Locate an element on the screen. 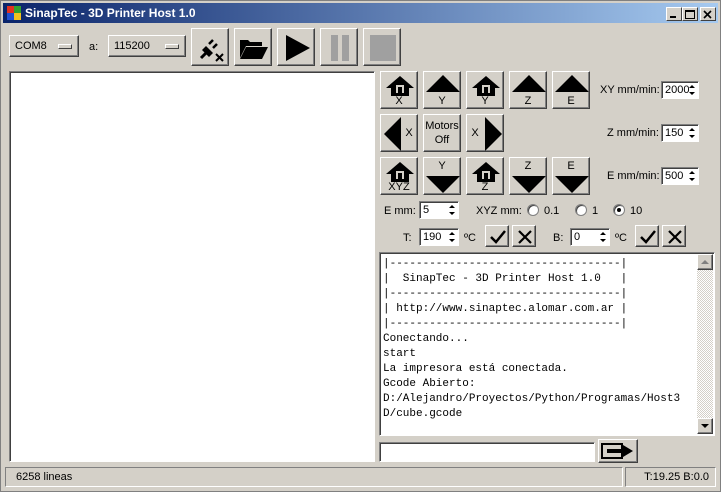  hotend-temp-unit: ºC is located at coordinates (470, 238).